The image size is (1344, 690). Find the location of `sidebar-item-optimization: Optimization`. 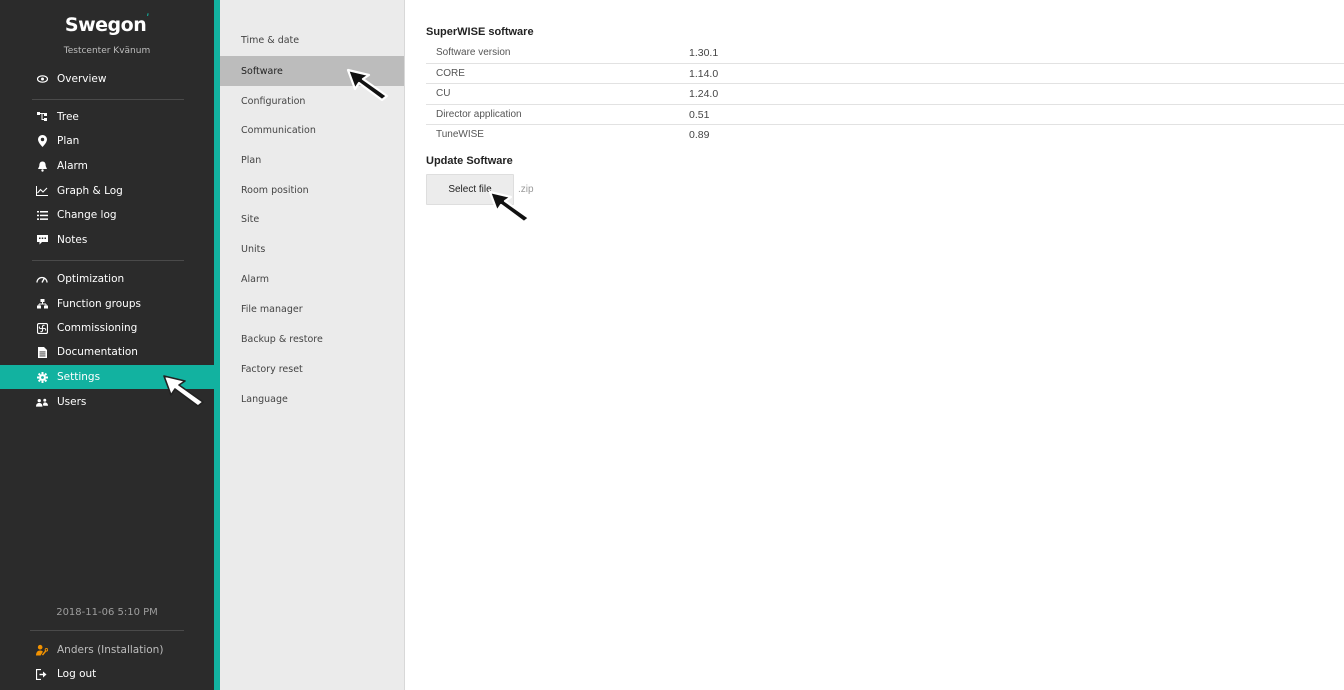

sidebar-item-optimization: Optimization is located at coordinates (107, 279).